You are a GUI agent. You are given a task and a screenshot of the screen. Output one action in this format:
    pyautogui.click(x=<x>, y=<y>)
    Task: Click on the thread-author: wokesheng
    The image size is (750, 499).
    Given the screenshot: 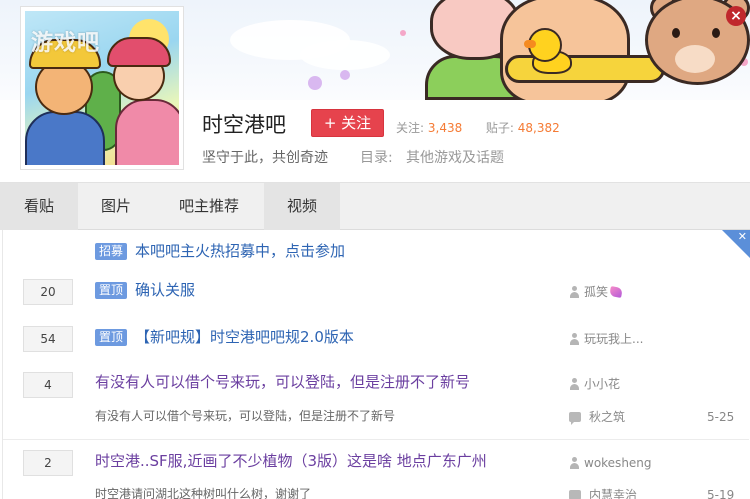 What is the action you would take?
    pyautogui.click(x=610, y=463)
    